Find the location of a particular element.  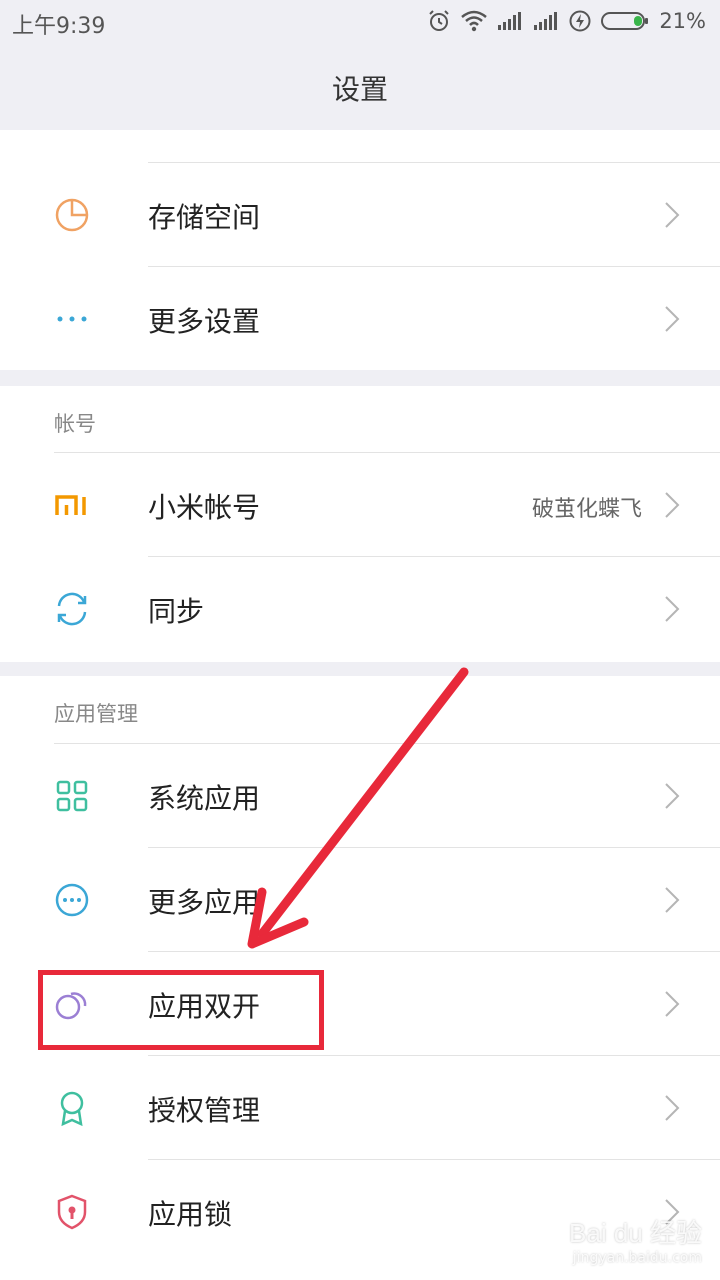

settings-row-label: 系统应用 is located at coordinates (204, 798).